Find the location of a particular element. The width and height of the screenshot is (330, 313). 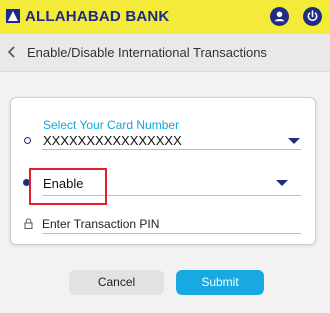

power-icon is located at coordinates (312, 16).